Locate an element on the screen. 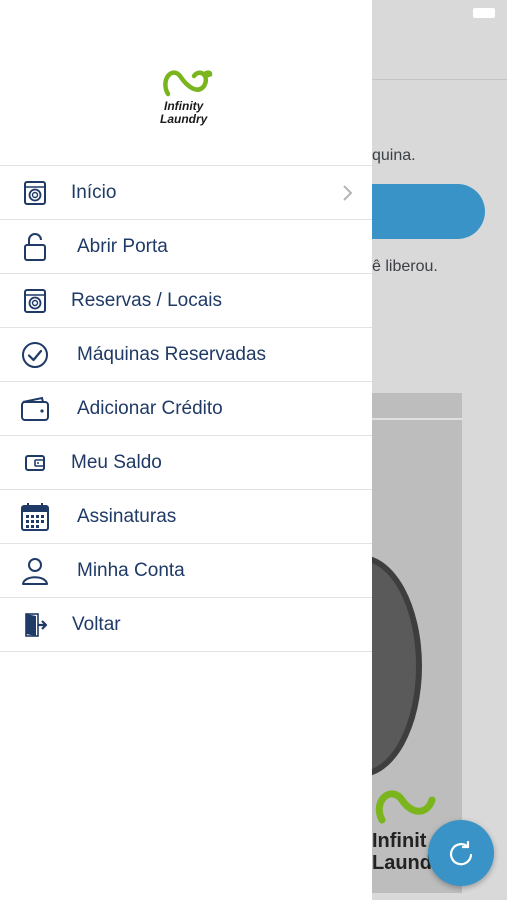  calendar-icon is located at coordinates (35, 517).